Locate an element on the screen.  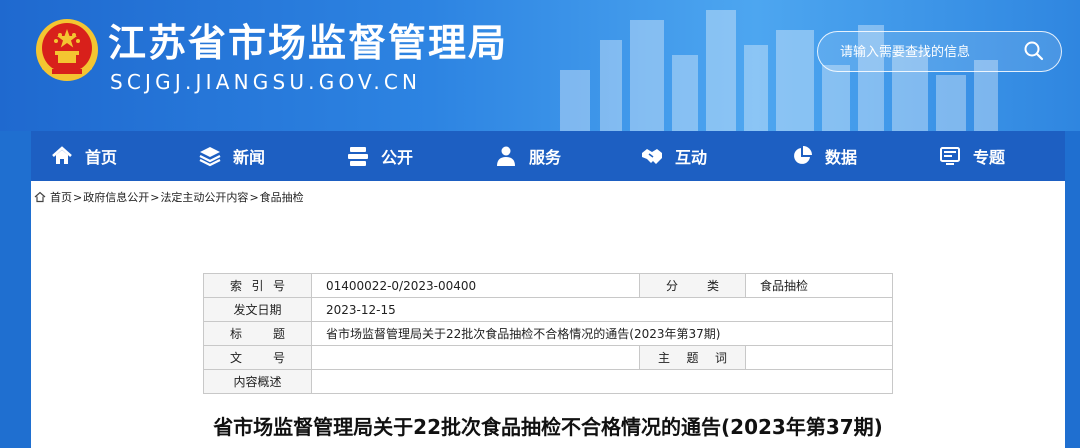
site-title: 江苏省市场监督管理局 is located at coordinates (308, 43).